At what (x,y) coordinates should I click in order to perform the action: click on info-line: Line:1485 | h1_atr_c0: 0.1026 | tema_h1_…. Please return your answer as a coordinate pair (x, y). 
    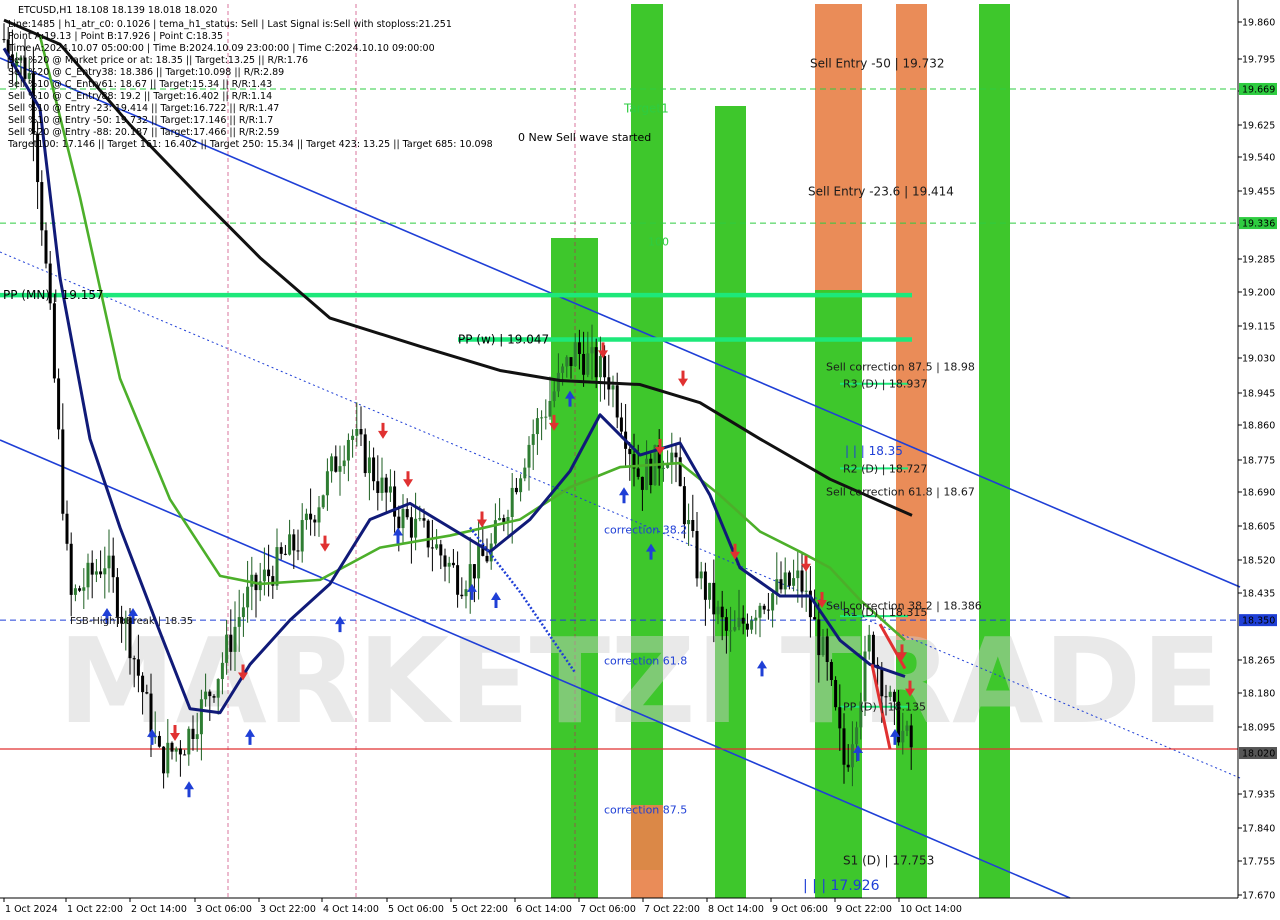
    Looking at the image, I should click on (230, 24).